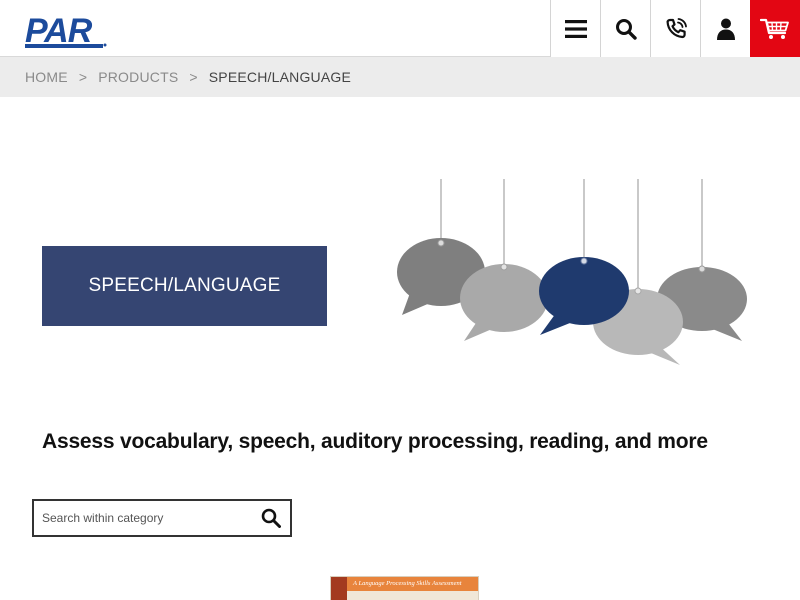 Image resolution: width=800 pixels, height=600 pixels. What do you see at coordinates (339, 588) in the screenshot?
I see `product-cover-strip` at bounding box center [339, 588].